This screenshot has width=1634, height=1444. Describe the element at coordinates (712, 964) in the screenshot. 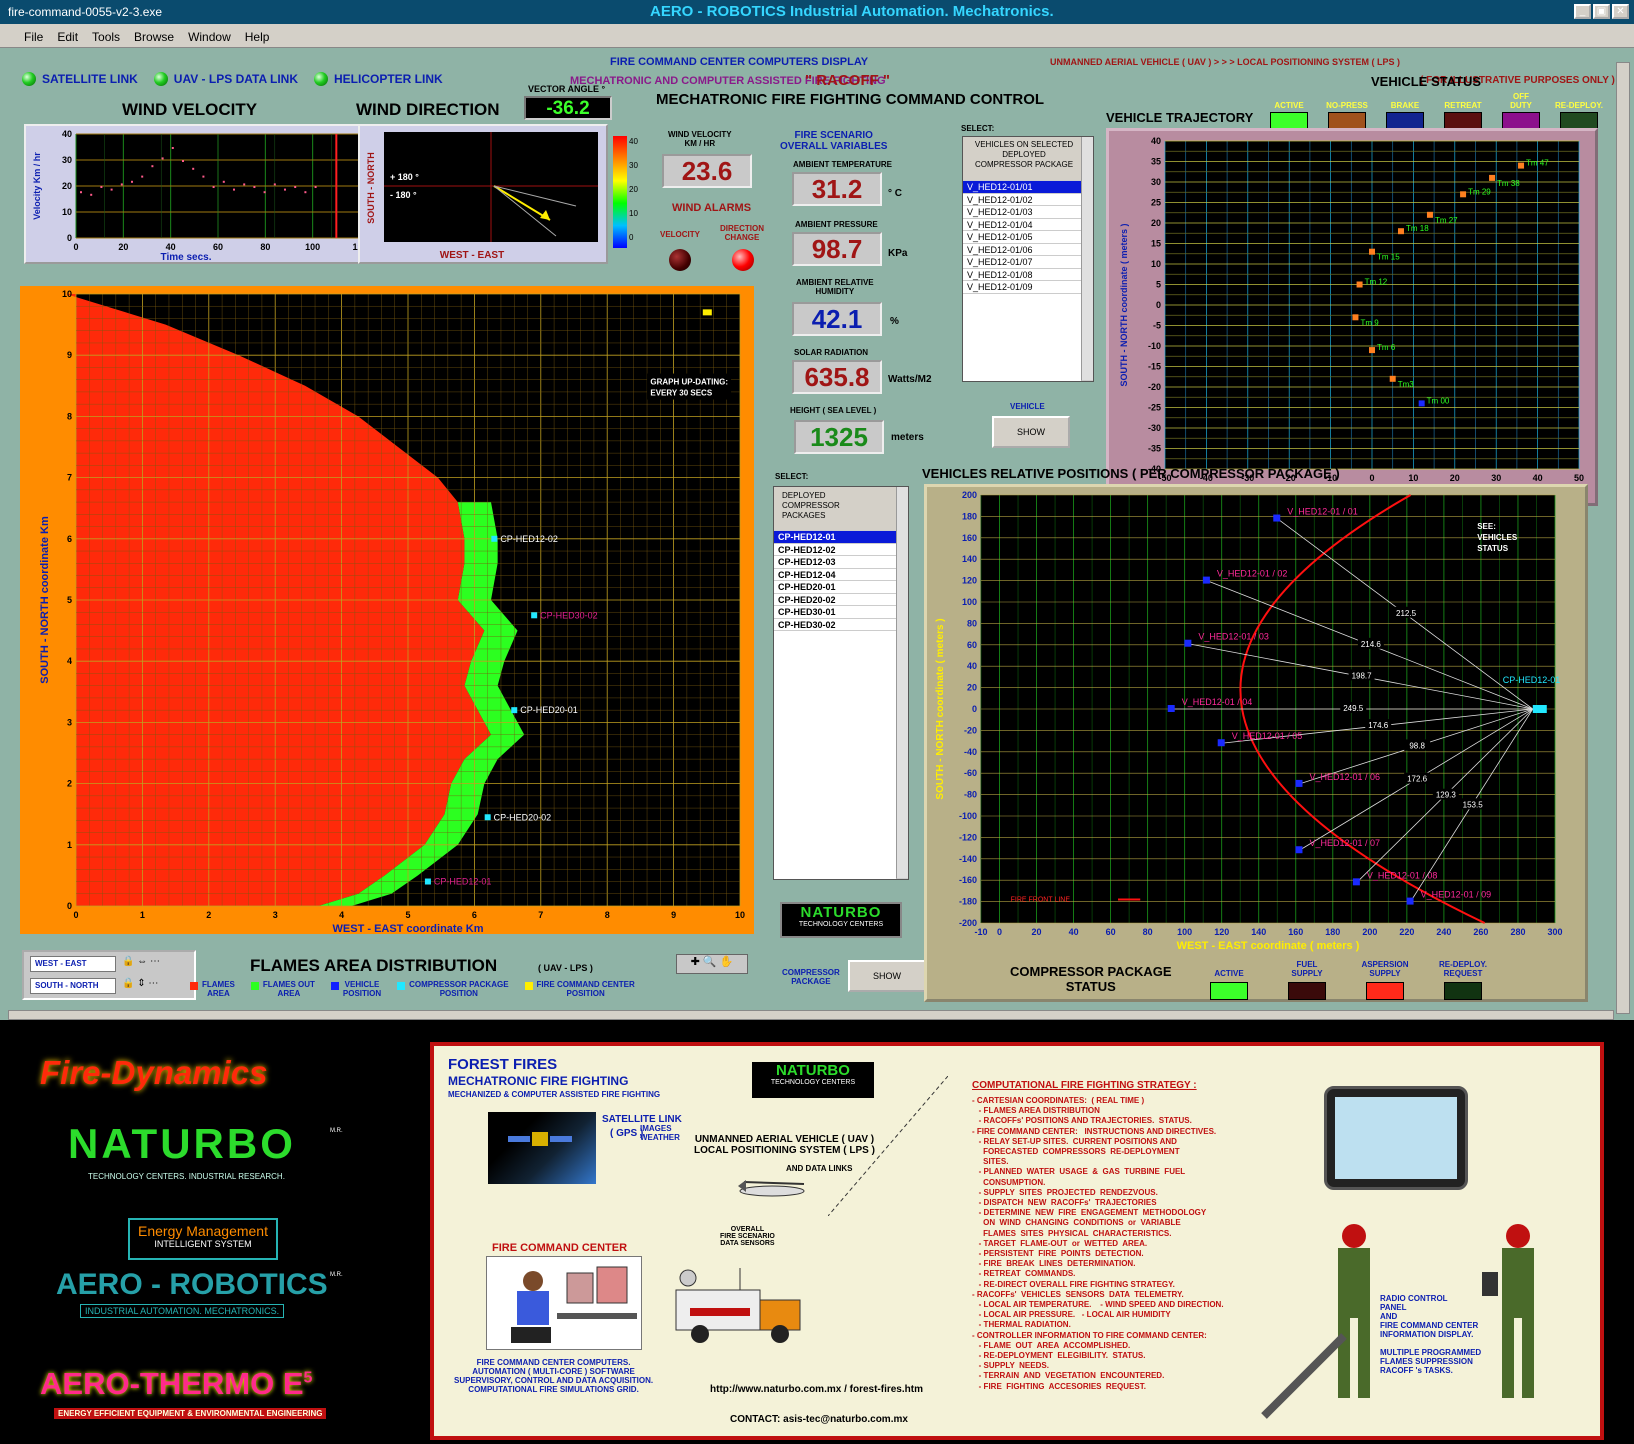

I see `chart-tools-icon: ✚ 🔍 ✋` at that location.